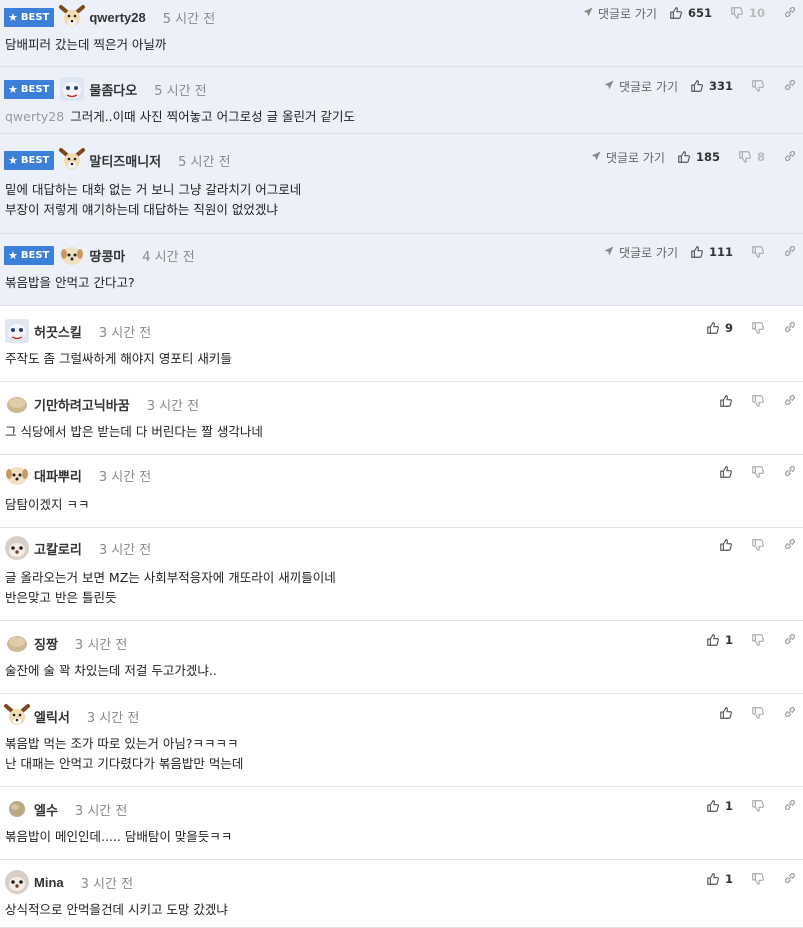  What do you see at coordinates (122, 743) in the screenshot?
I see `comment-line-text: 볶음밥 먹는 조가 따로 있는거 아님?ㅋㅋㅋㅋ` at bounding box center [122, 743].